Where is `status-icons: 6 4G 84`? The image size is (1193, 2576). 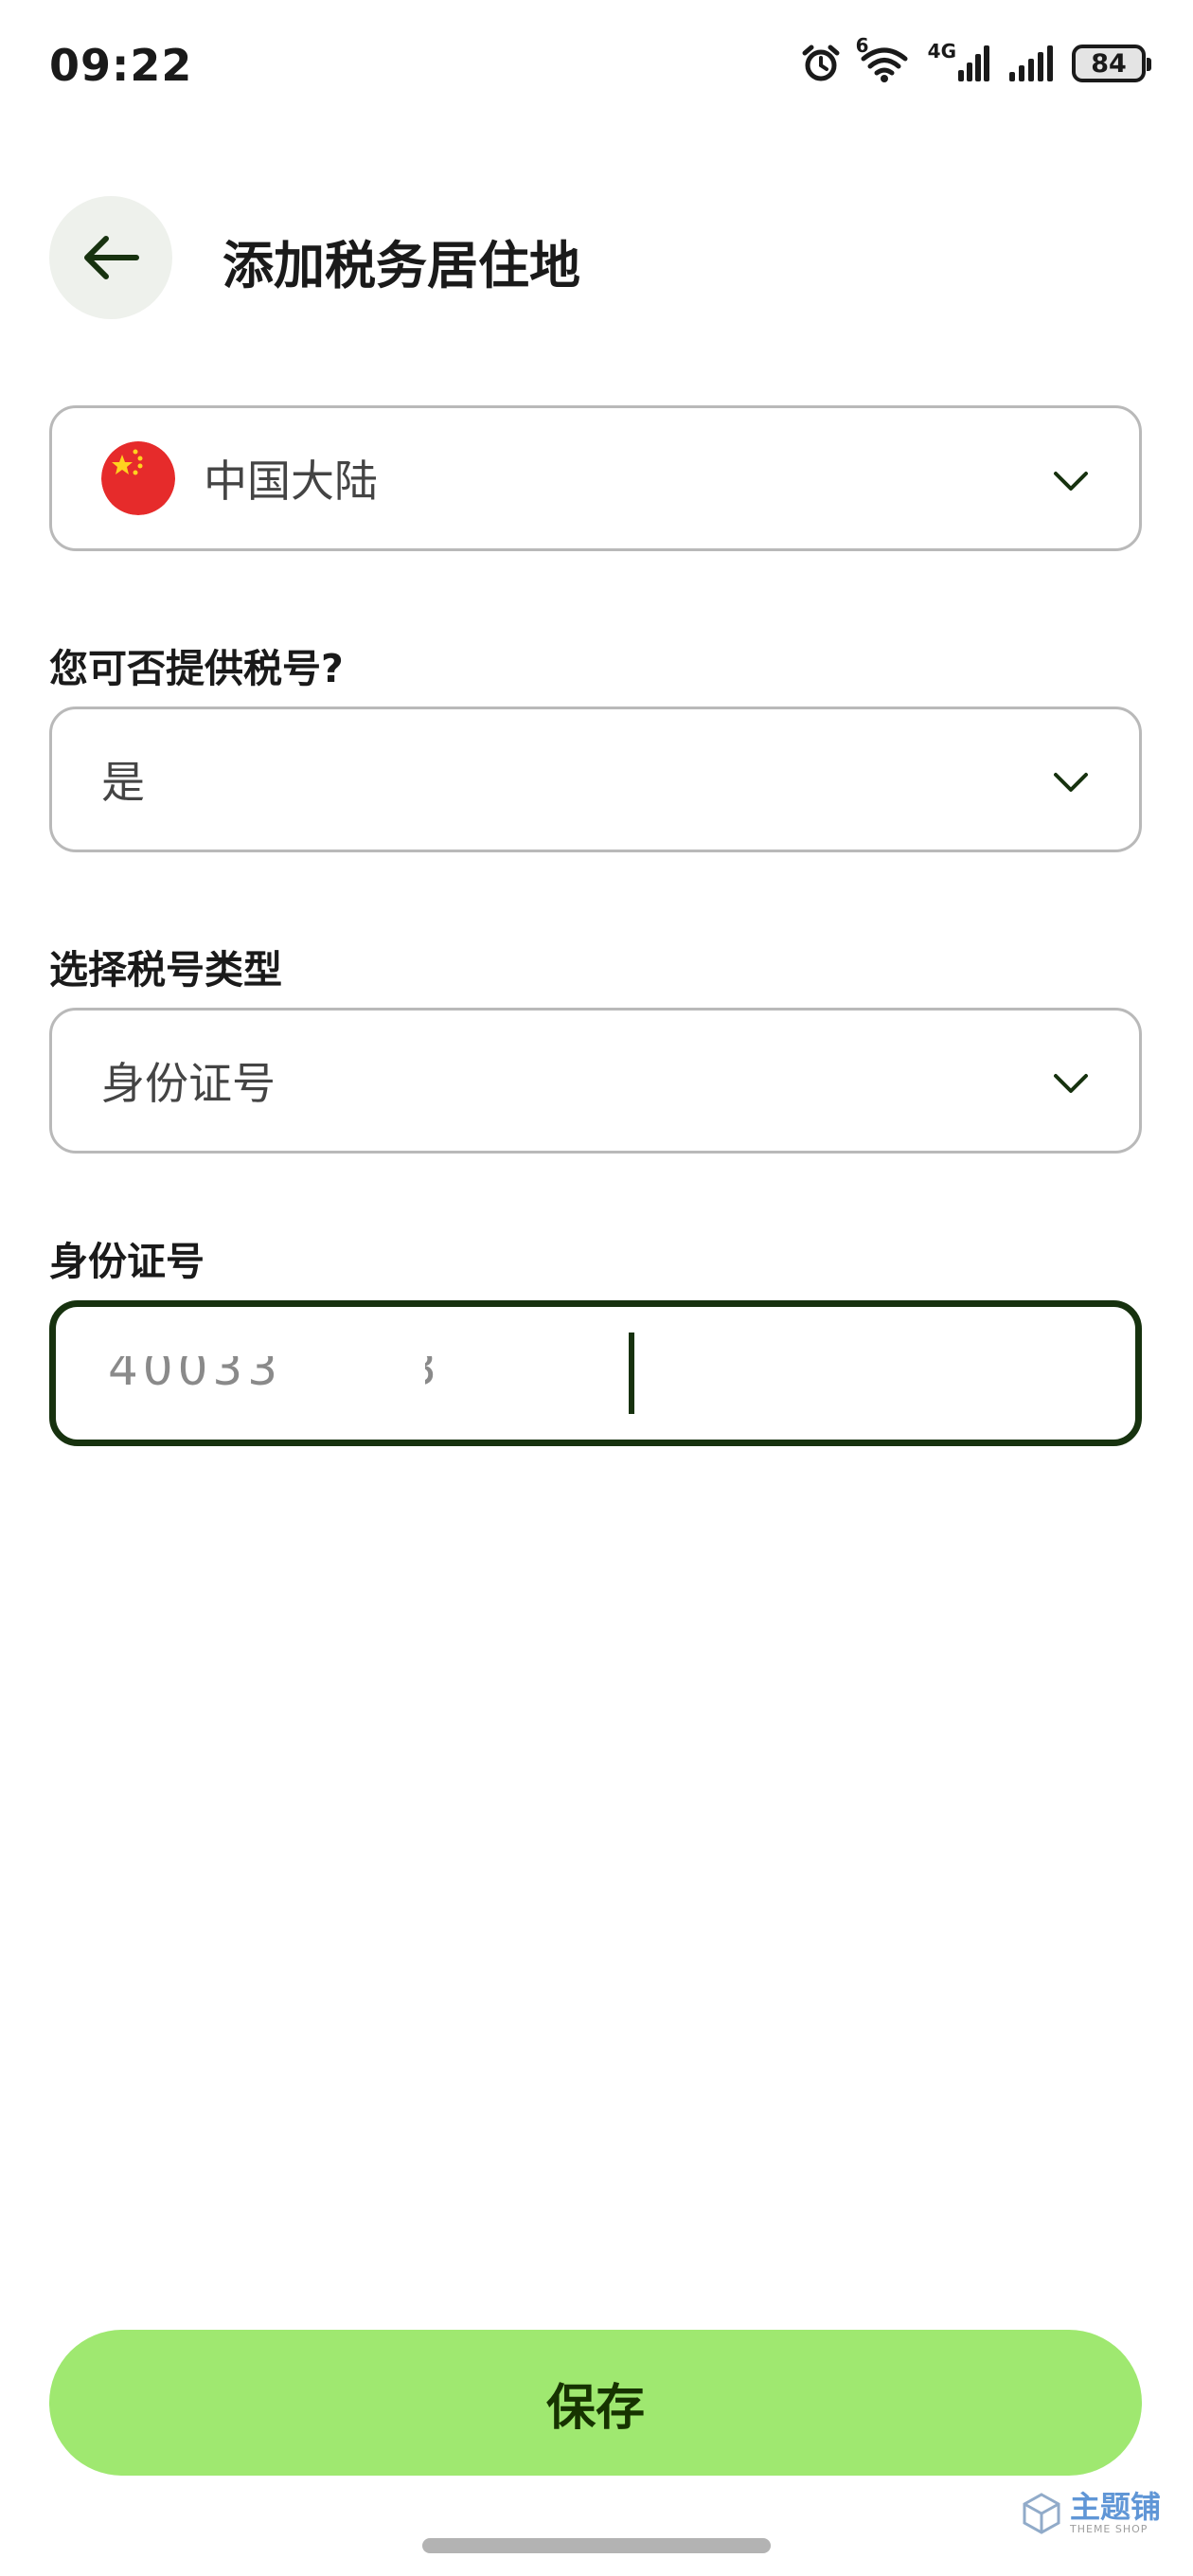 status-icons: 6 4G 84 is located at coordinates (976, 58).